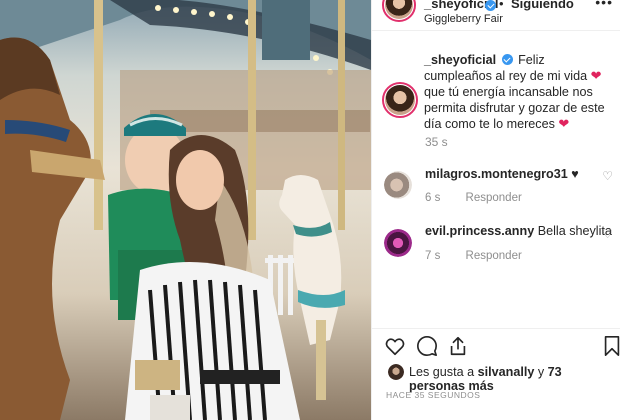  I want to click on bookmark-icon, so click(611, 346).